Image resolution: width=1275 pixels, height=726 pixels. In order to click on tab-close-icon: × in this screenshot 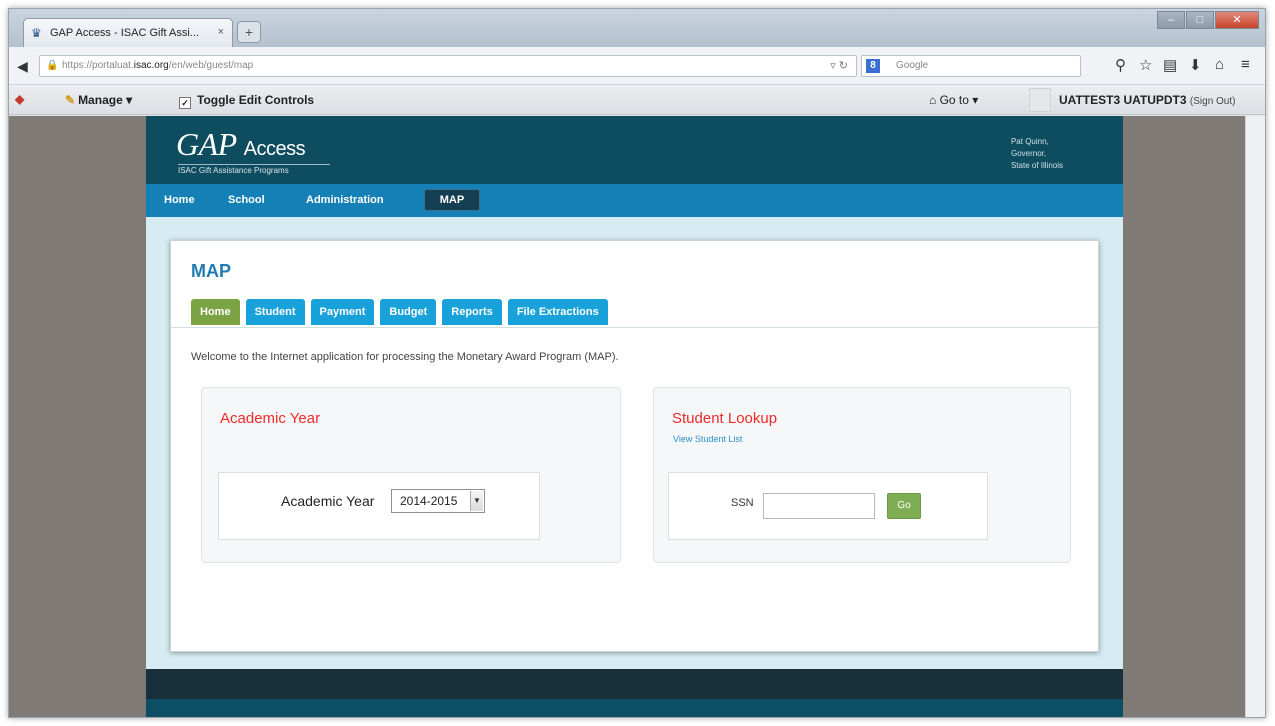, I will do `click(221, 32)`.